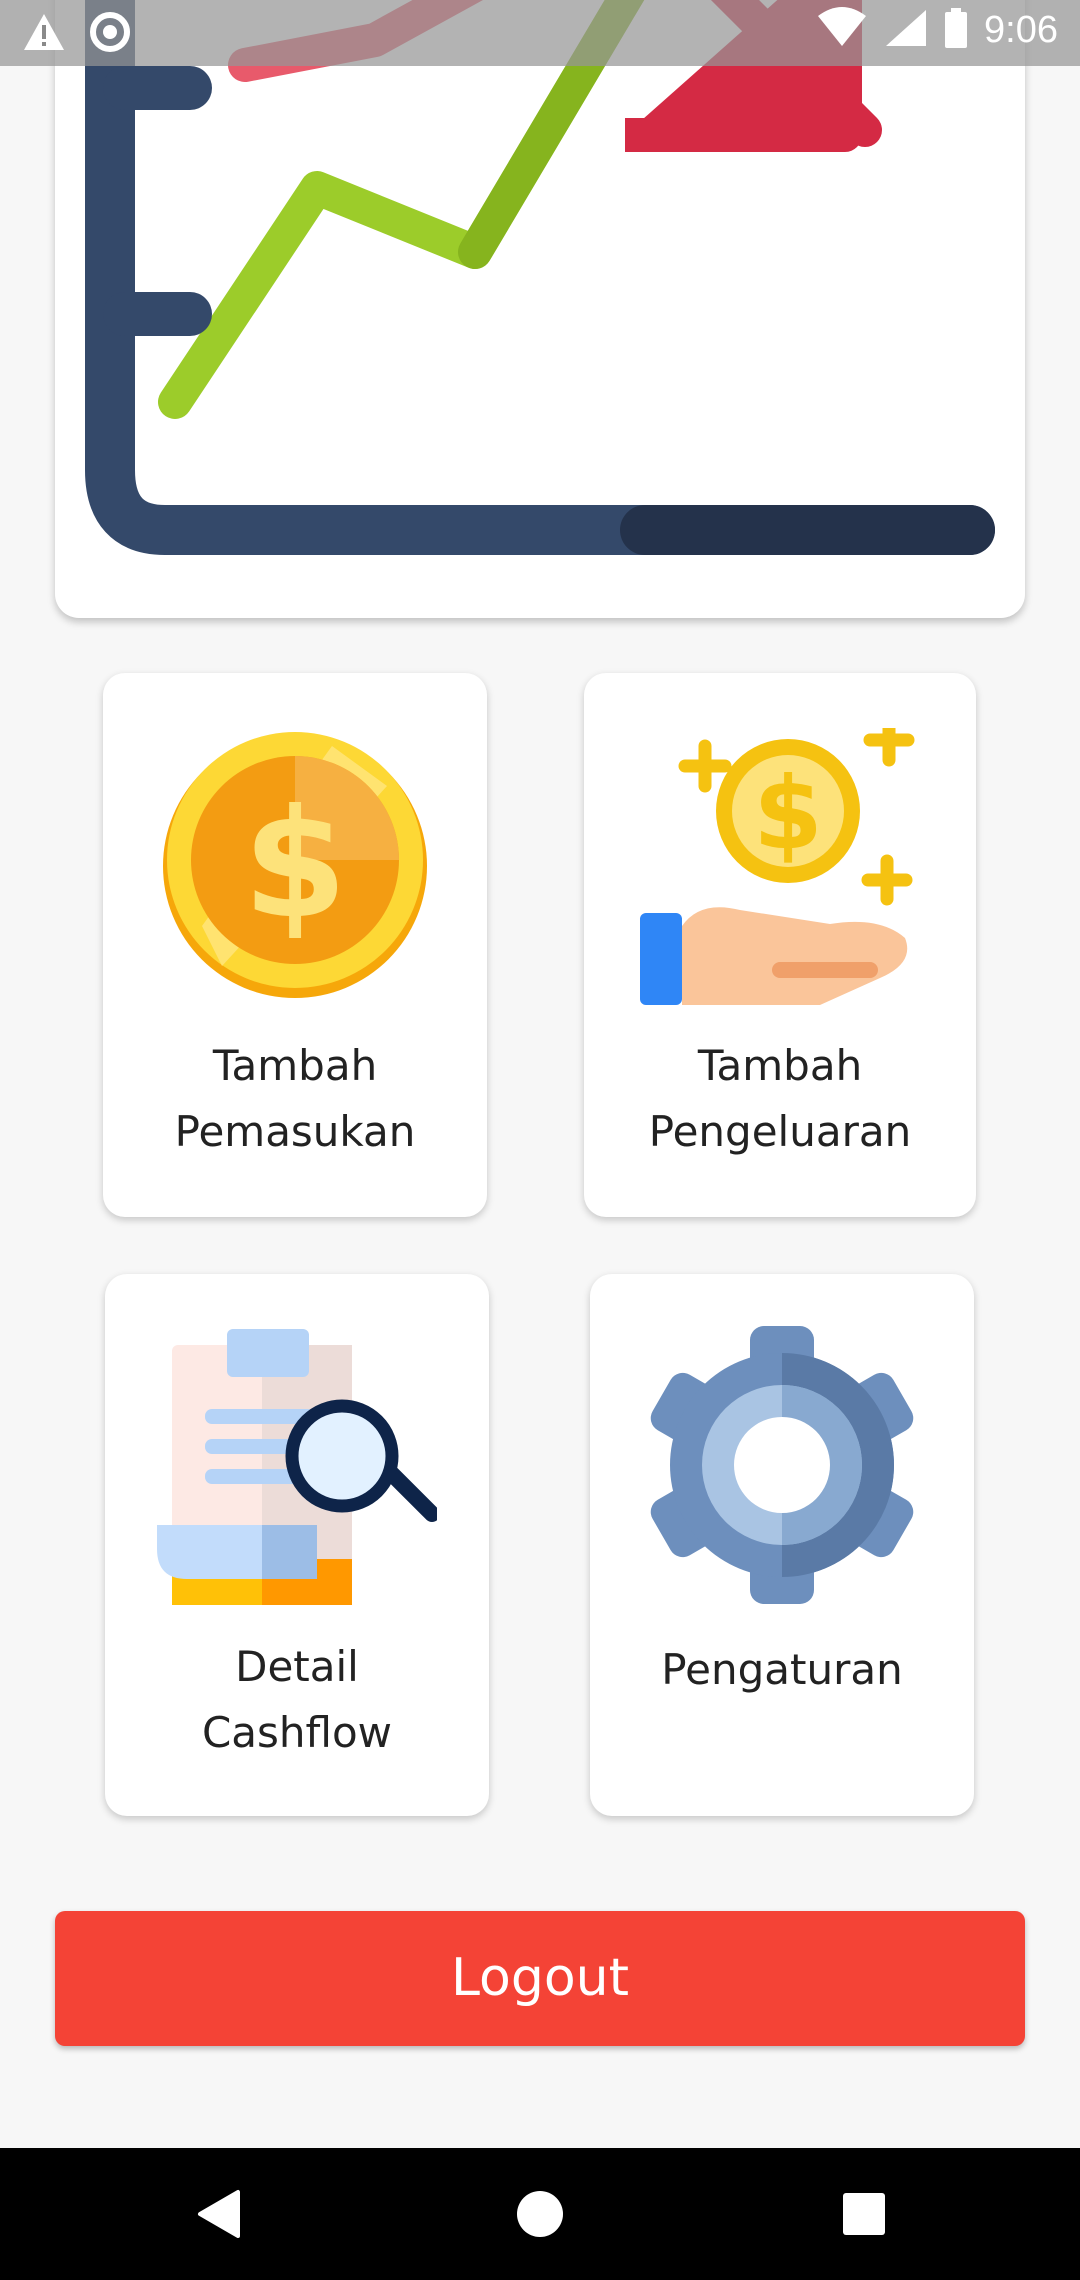  I want to click on pengaturan-button: Pengaturan, so click(782, 1545).